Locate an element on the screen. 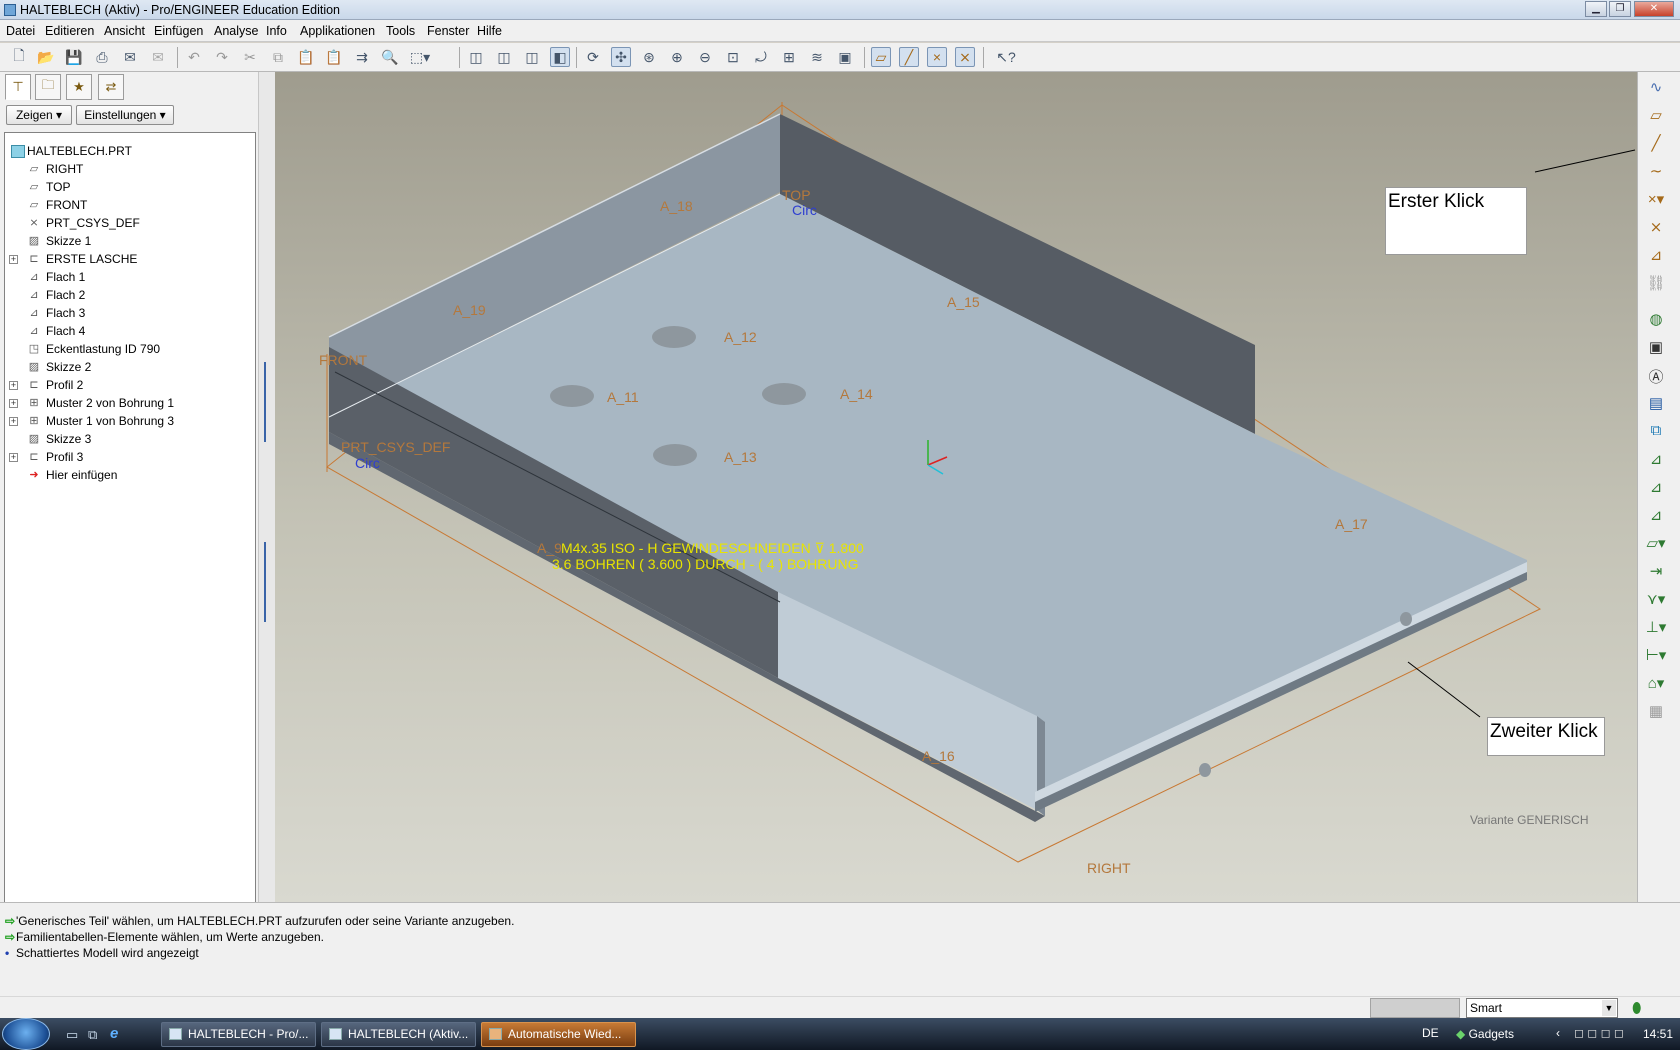 The image size is (1680, 1050). tree-item: ▨ Skizze 1 is located at coordinates (130, 242).